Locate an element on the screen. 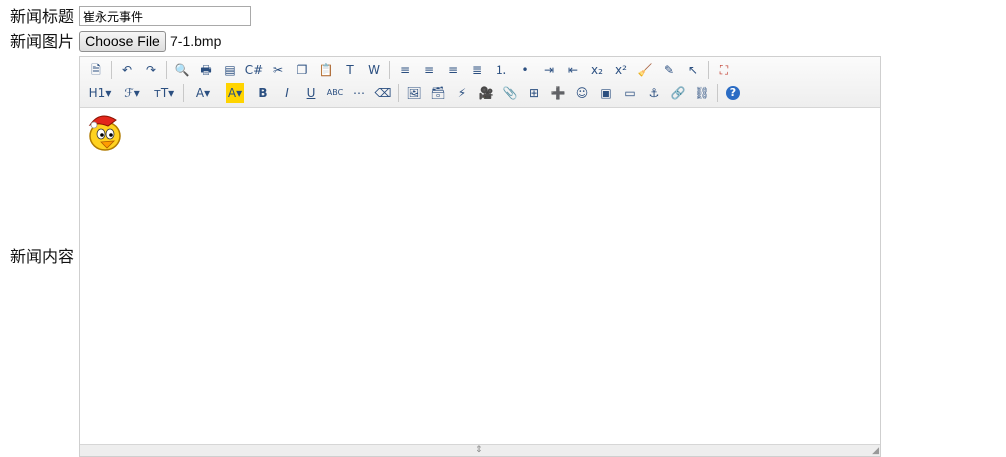 Image resolution: width=1006 pixels, height=457 pixels. indent-glyph: ⇥ is located at coordinates (549, 70).